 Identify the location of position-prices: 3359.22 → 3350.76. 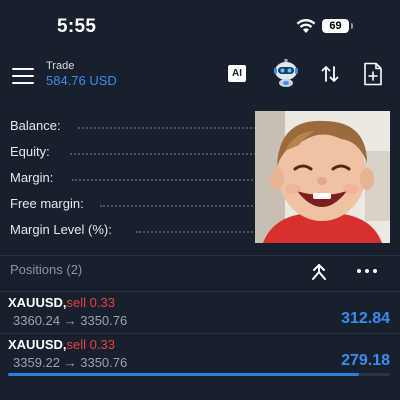
(70, 362).